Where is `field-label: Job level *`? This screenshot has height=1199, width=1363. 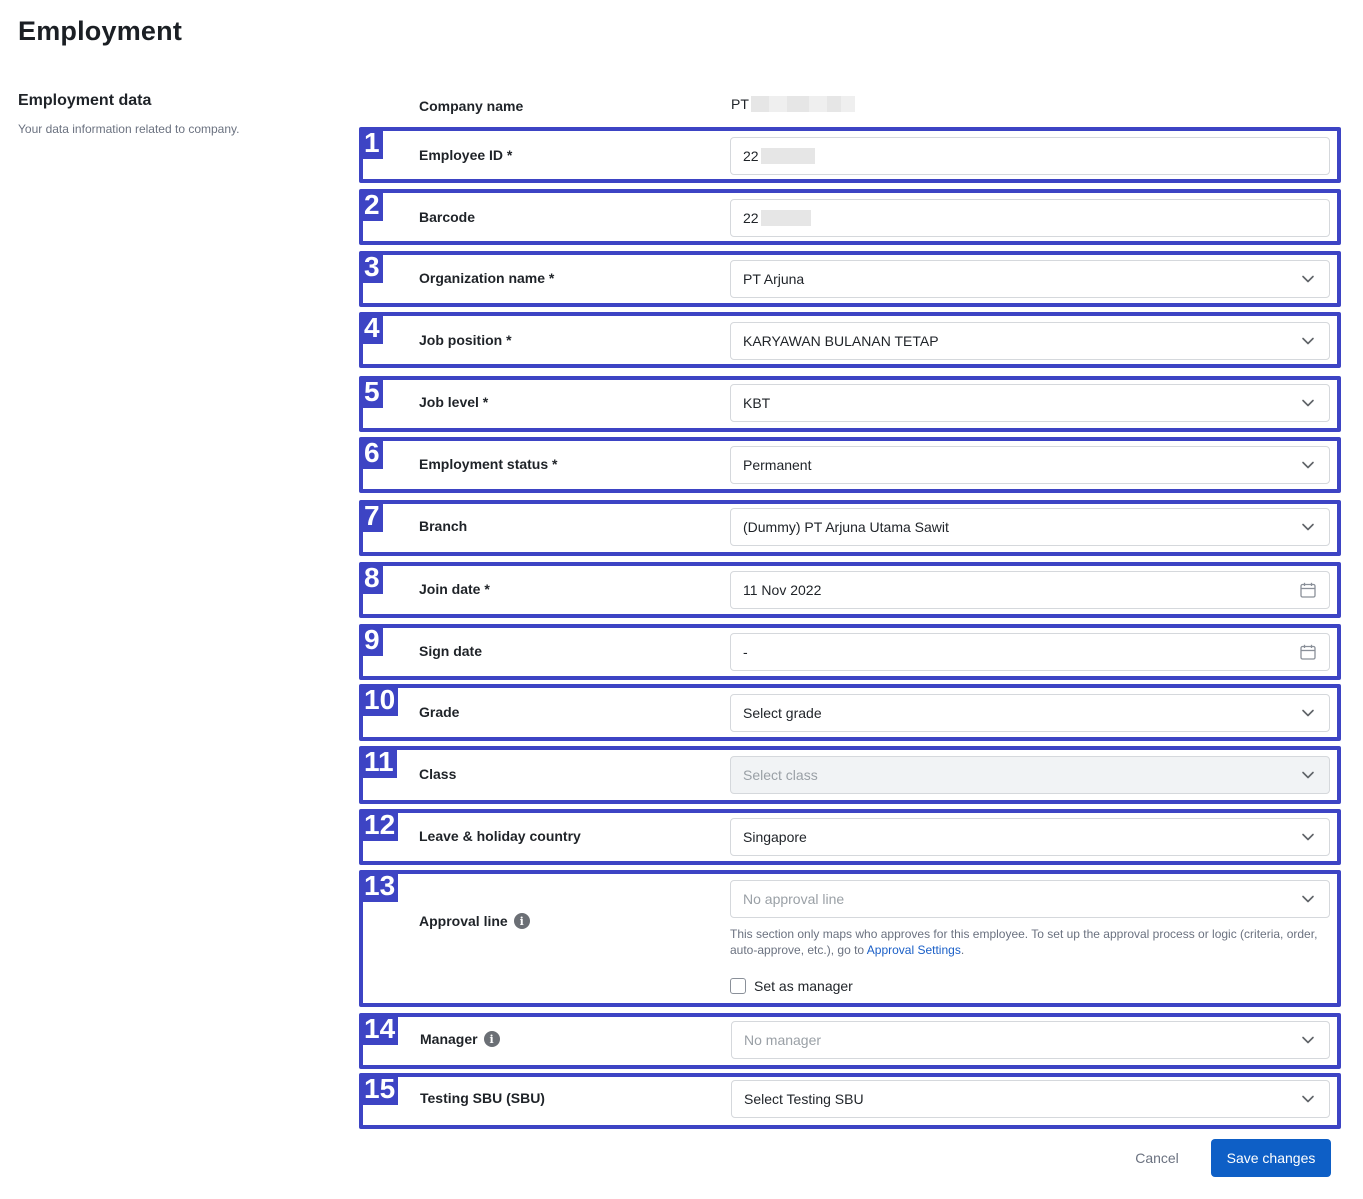
field-label: Job level * is located at coordinates (453, 402).